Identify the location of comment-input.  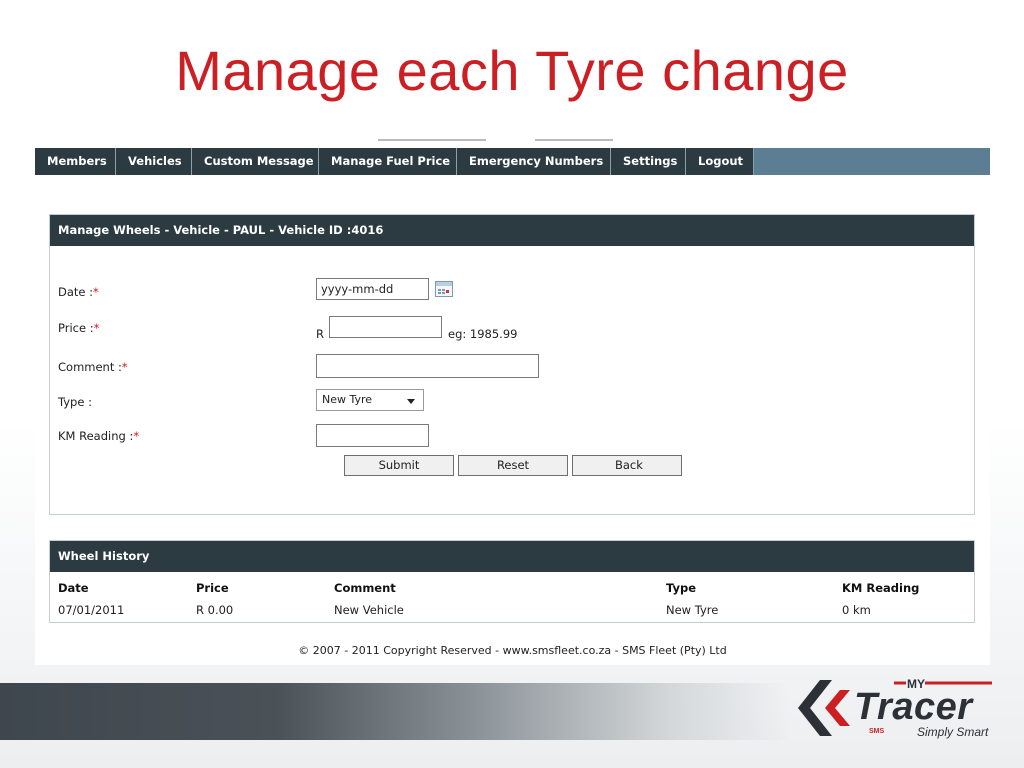
(427, 366).